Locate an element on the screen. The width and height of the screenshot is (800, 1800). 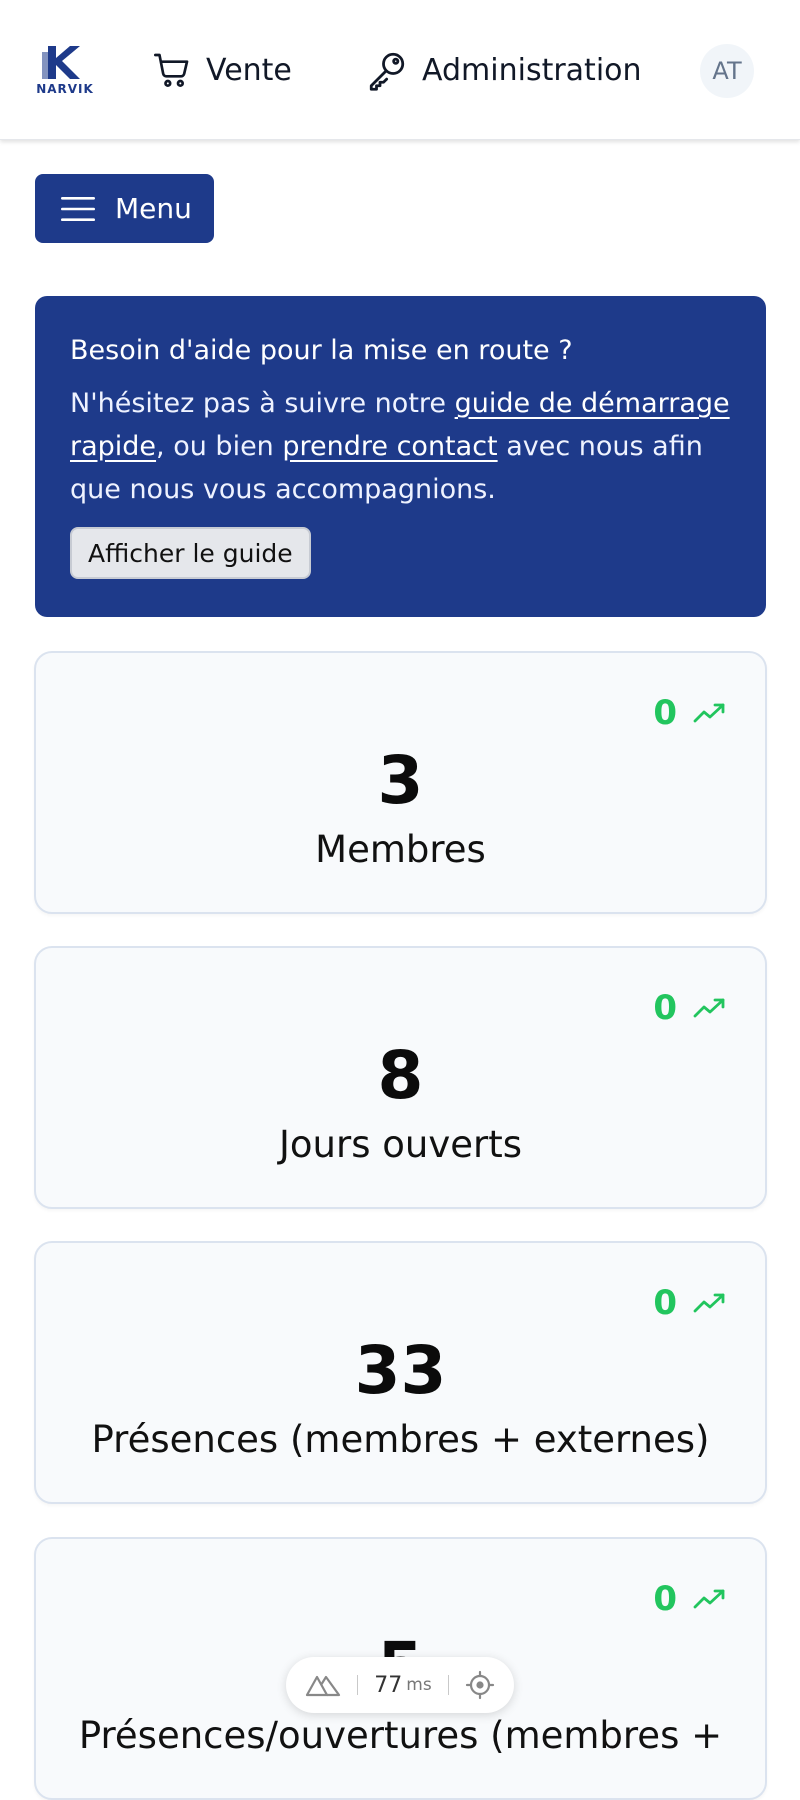
stat-value: 8 is located at coordinates (400, 1075).